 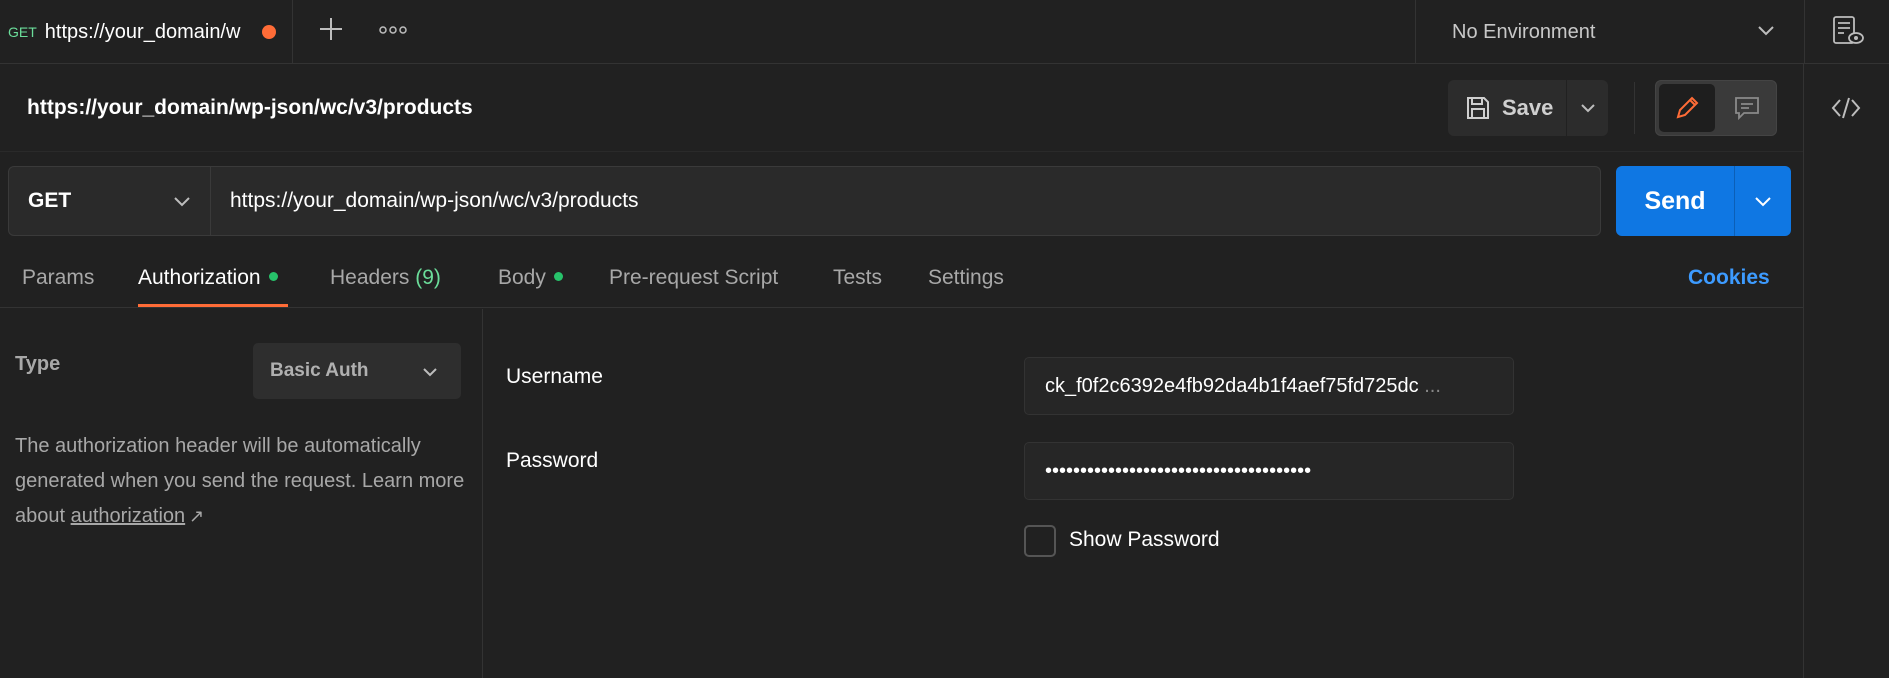 I want to click on comment-mode-button, so click(x=1747, y=108).